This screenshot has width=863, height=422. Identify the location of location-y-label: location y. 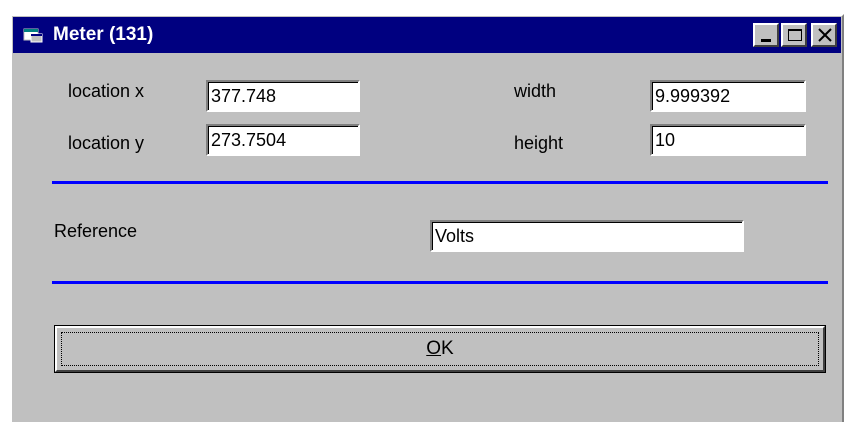
(106, 143).